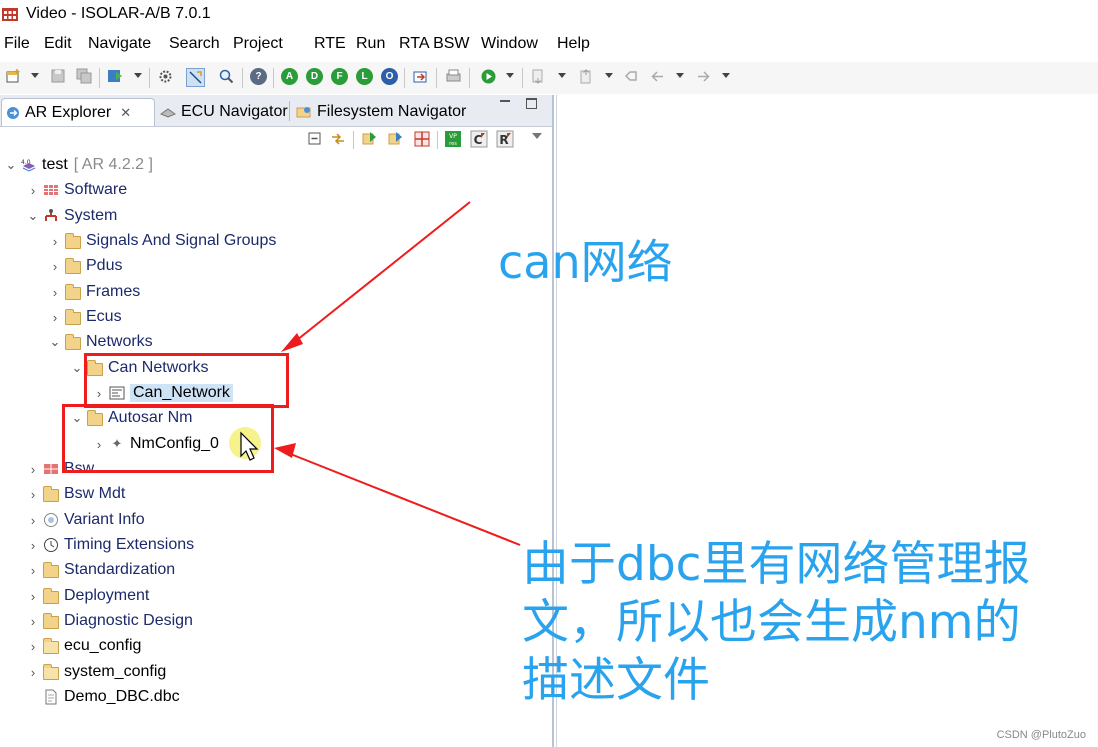 The height and width of the screenshot is (747, 1098). I want to click on tree-item-pdus: › Pdus, so click(85, 266).